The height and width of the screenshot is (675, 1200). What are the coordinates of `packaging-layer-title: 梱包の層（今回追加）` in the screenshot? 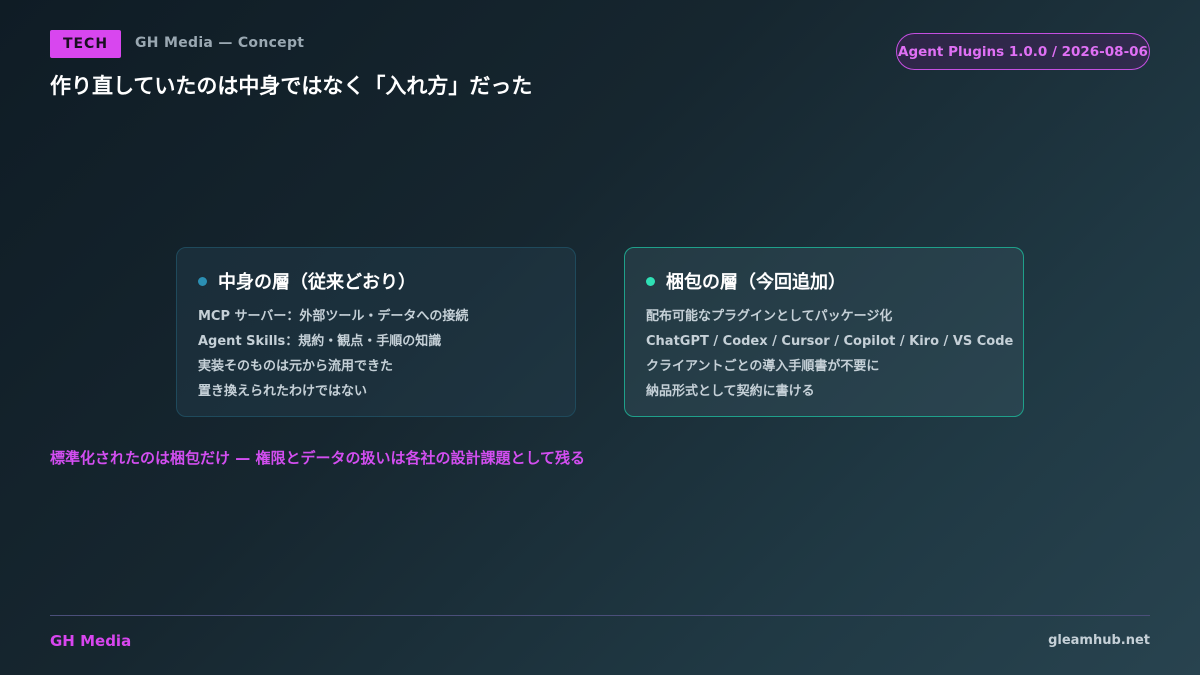 It's located at (756, 282).